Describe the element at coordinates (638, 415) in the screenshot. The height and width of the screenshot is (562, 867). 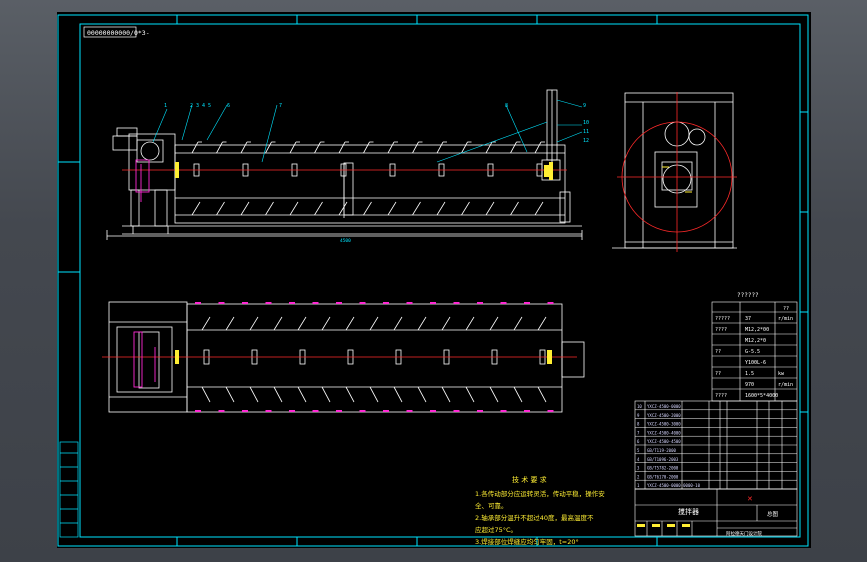
I see `bom-index: 9` at that location.